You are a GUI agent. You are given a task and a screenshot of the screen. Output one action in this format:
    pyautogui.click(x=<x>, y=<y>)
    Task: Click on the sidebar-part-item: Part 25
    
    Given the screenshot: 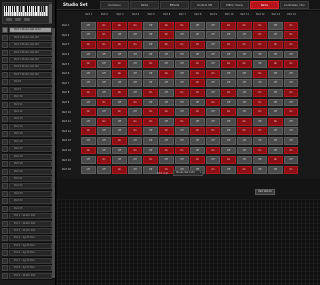 What is the action you would take?
    pyautogui.click(x=27, y=209)
    